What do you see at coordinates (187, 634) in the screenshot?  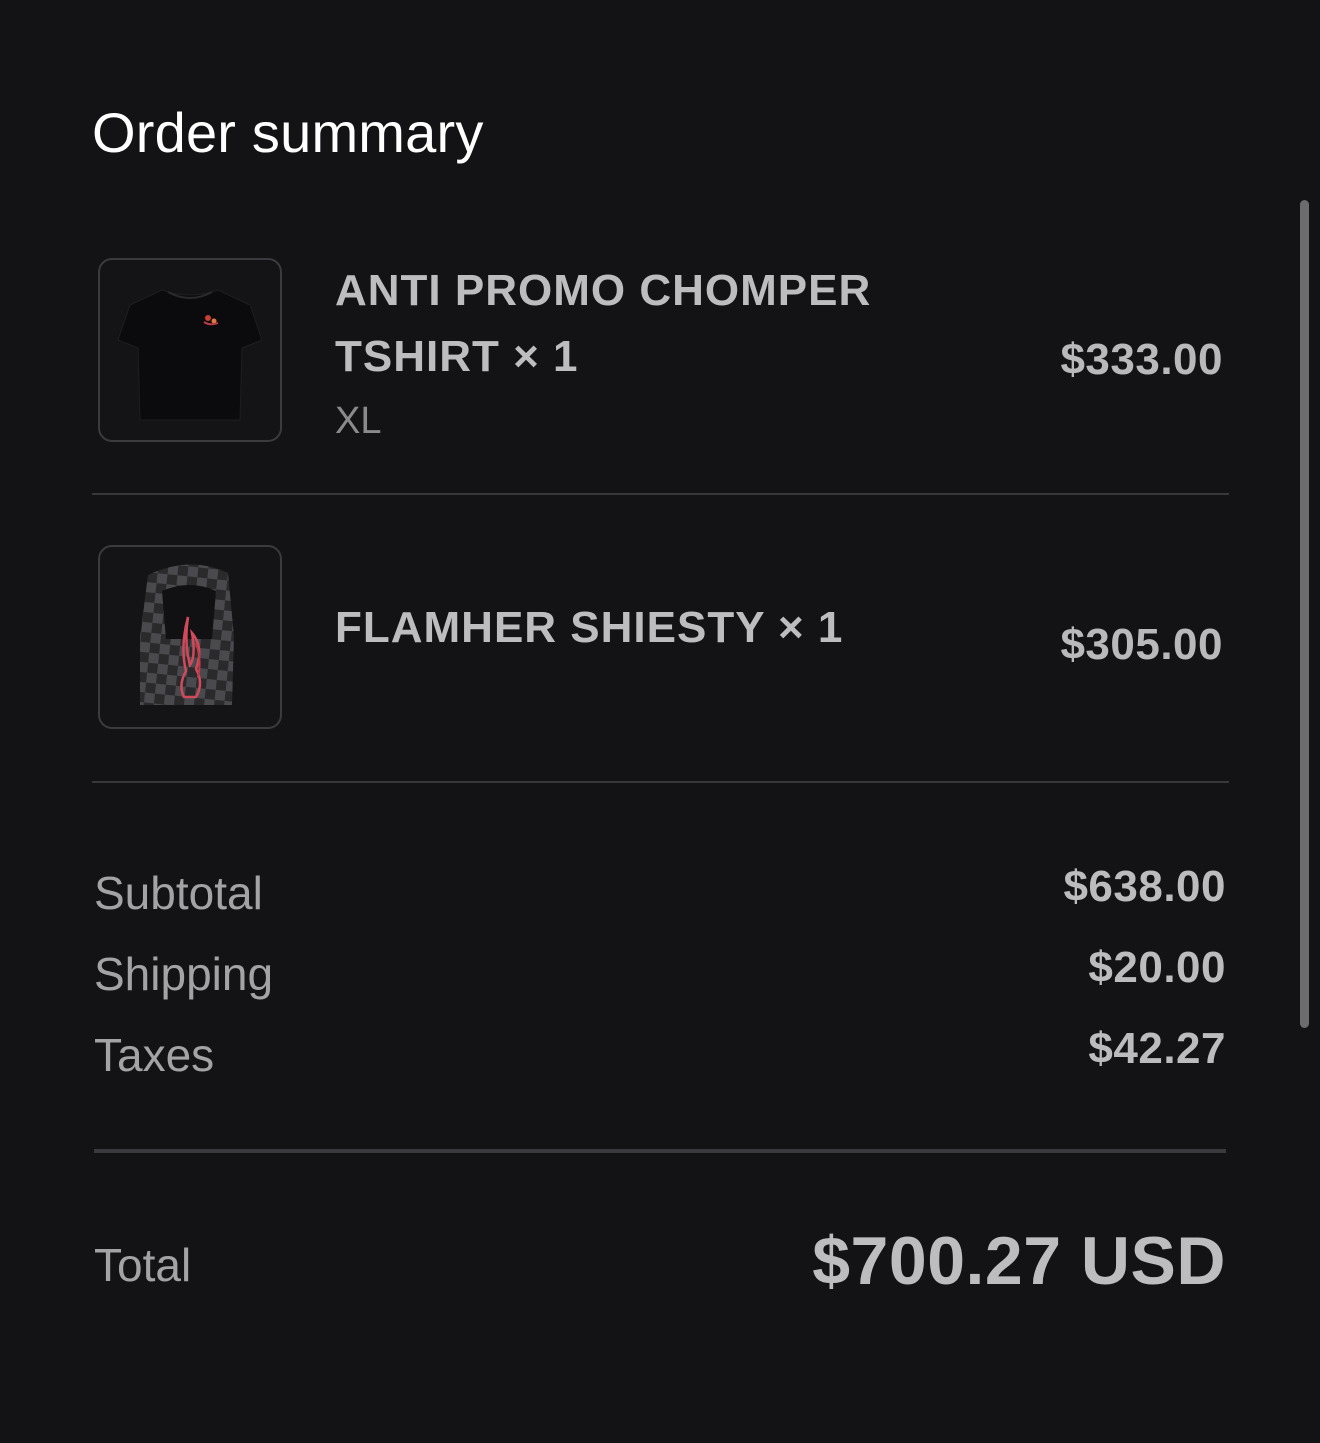 I see `checkered-hood-image` at bounding box center [187, 634].